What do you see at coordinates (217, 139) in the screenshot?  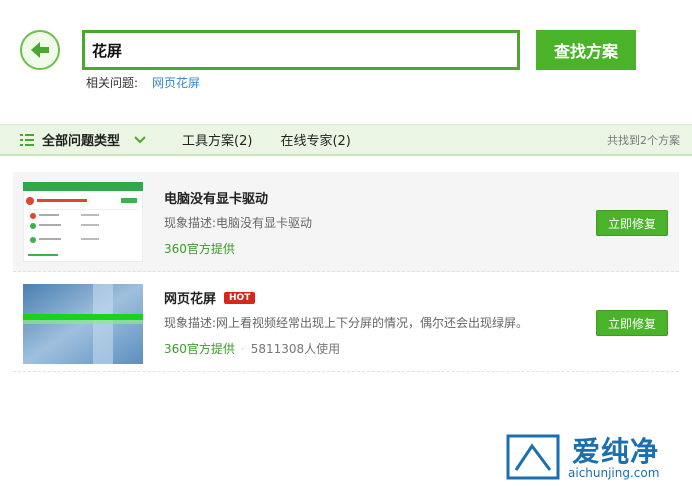 I see `tab-tool-solutions: 工具方案(2)` at bounding box center [217, 139].